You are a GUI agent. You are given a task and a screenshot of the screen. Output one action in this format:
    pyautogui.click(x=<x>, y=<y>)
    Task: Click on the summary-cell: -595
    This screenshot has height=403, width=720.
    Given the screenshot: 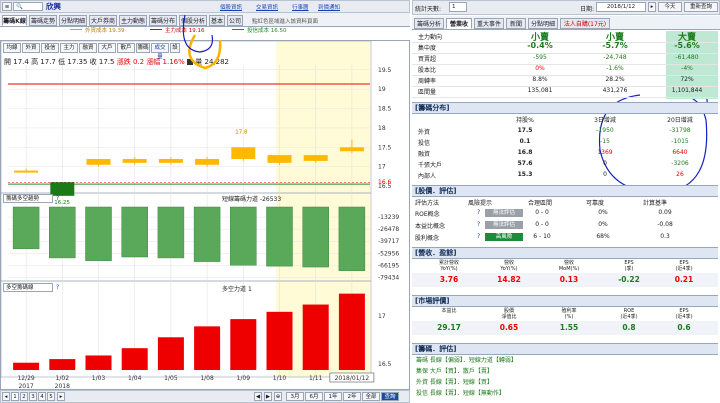 What is the action you would take?
    pyautogui.click(x=540, y=57)
    